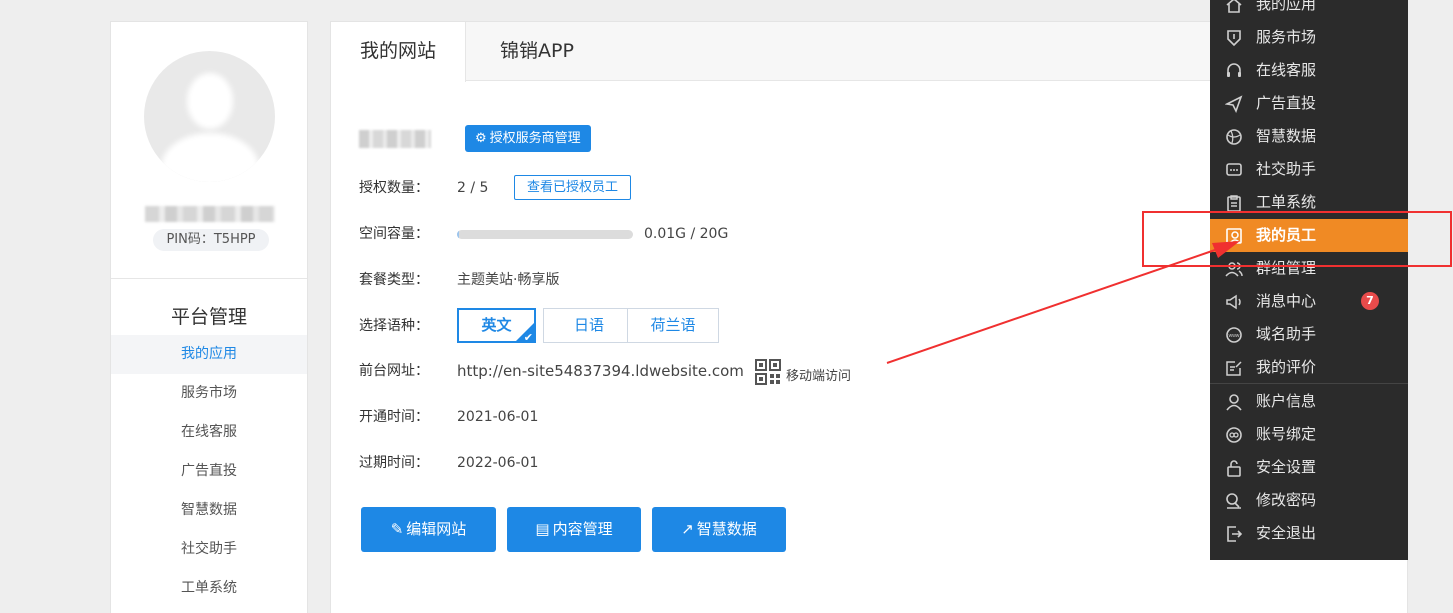  I want to click on url-label: 前台网址：, so click(394, 371).